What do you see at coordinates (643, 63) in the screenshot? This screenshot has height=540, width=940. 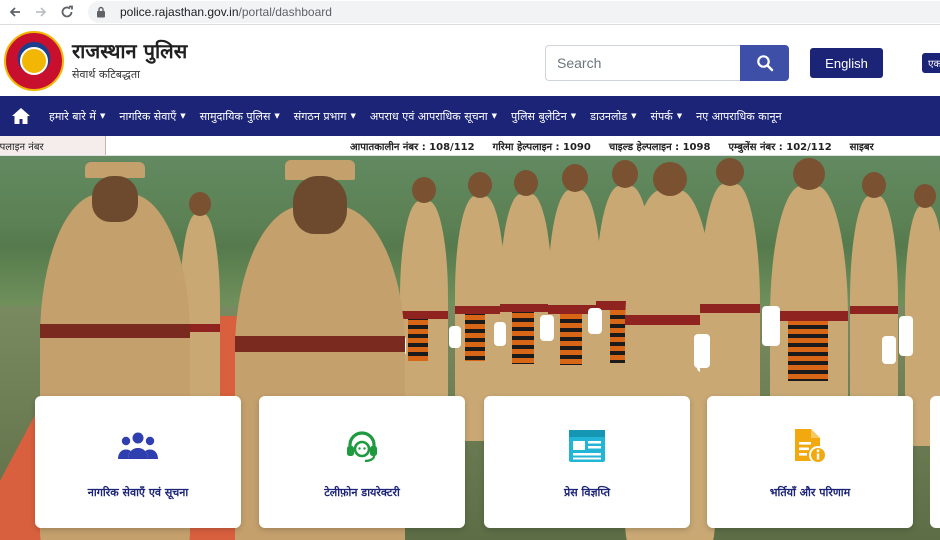 I see `search-input` at bounding box center [643, 63].